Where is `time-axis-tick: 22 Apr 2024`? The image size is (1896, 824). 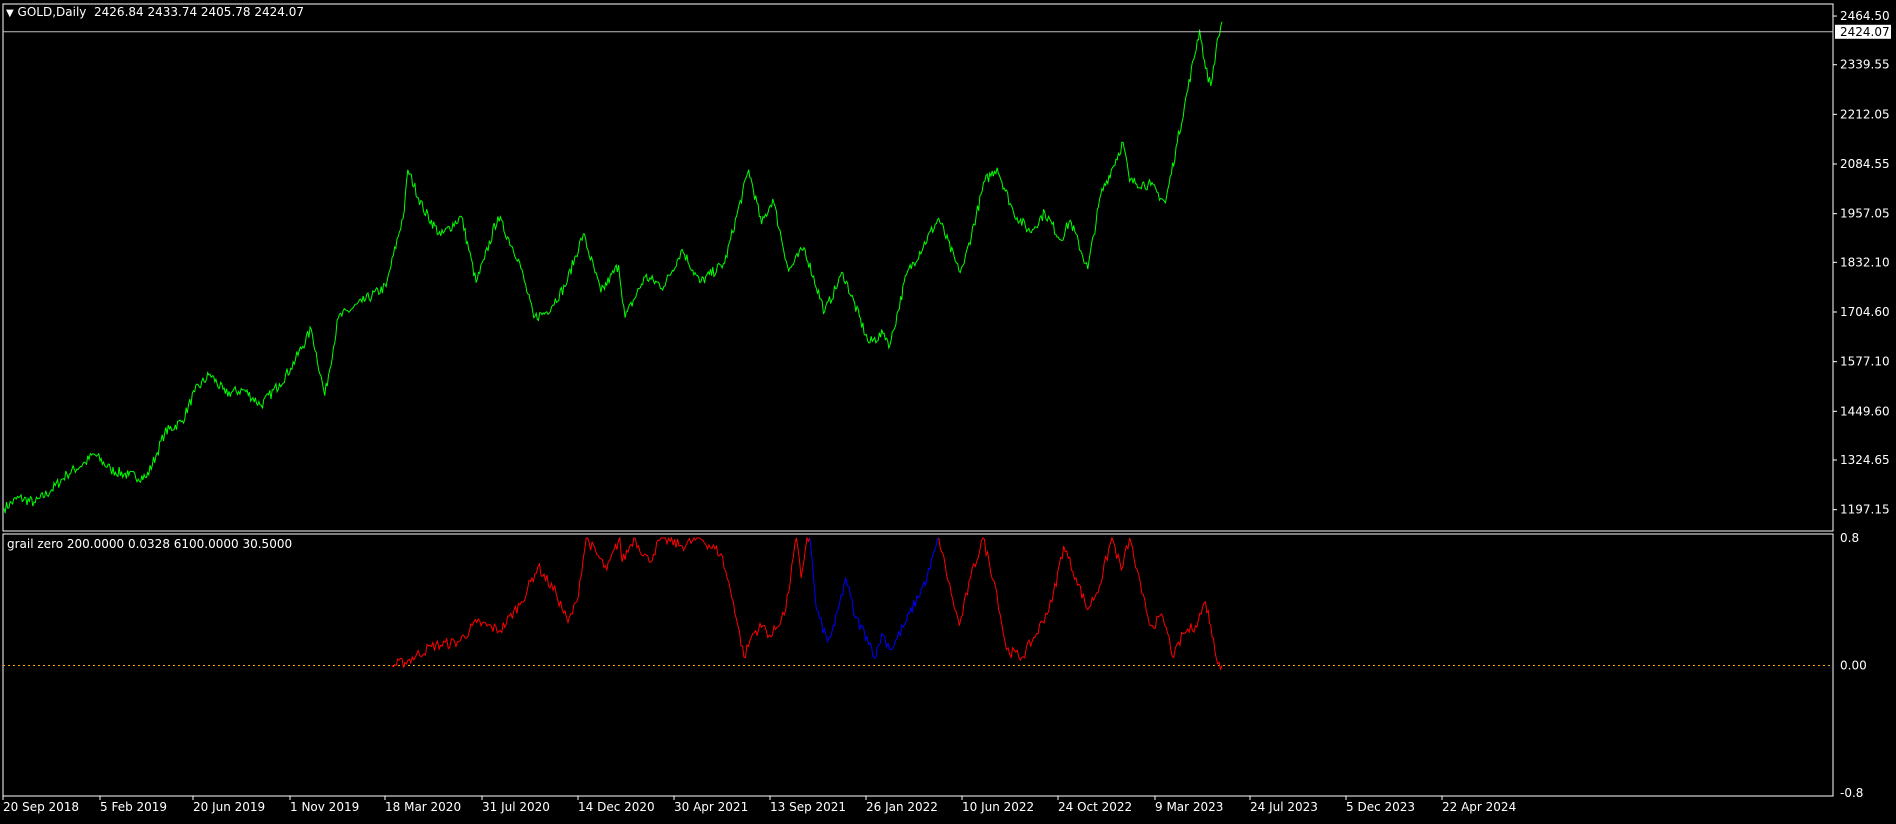
time-axis-tick: 22 Apr 2024 is located at coordinates (1479, 807).